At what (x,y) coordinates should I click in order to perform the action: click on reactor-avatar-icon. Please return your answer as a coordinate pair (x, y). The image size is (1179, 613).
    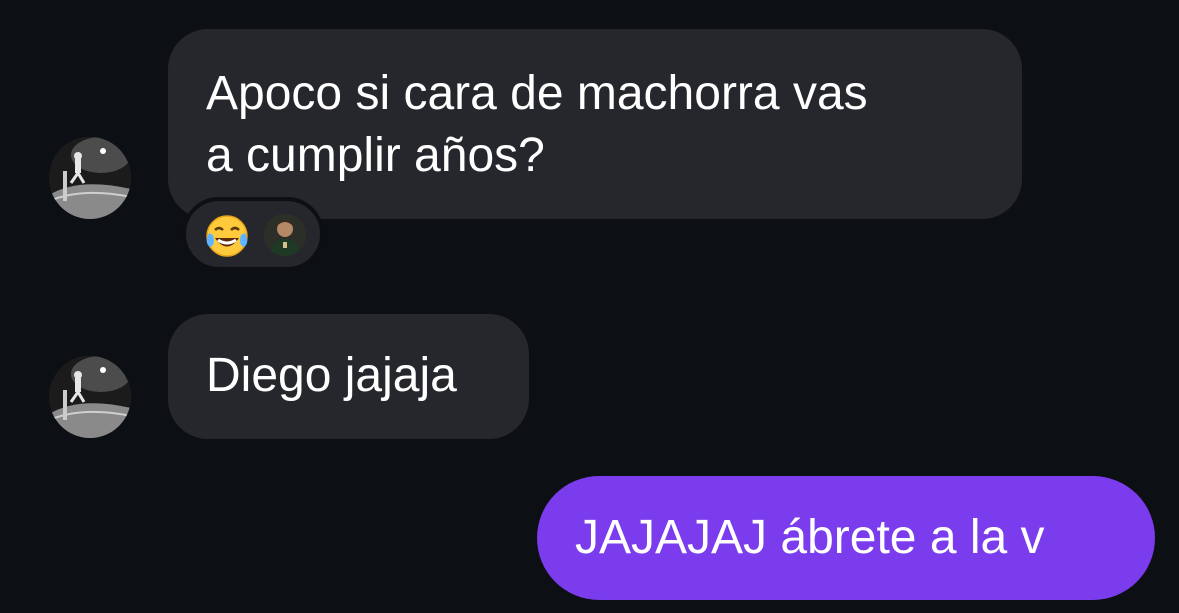
    Looking at the image, I should click on (285, 235).